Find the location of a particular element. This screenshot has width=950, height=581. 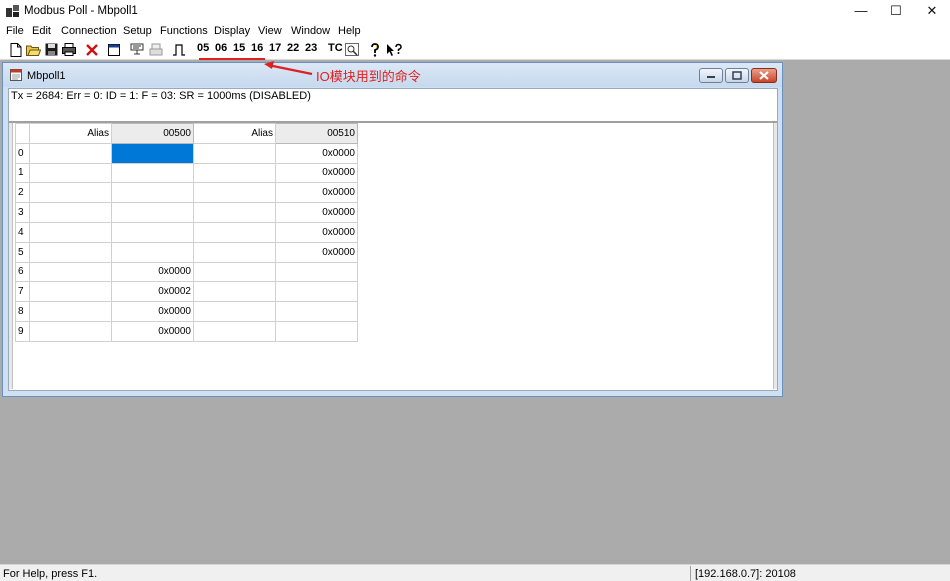

row-header: 5 is located at coordinates (22, 252).